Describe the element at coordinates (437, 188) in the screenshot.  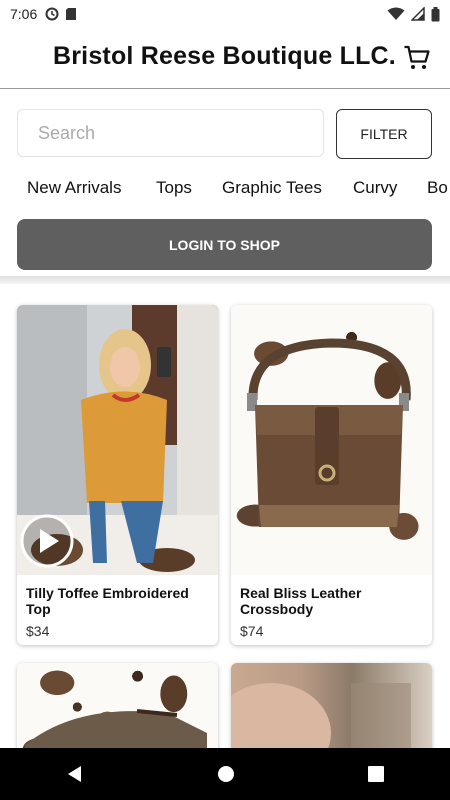
I see `tab-bo: Bo` at that location.